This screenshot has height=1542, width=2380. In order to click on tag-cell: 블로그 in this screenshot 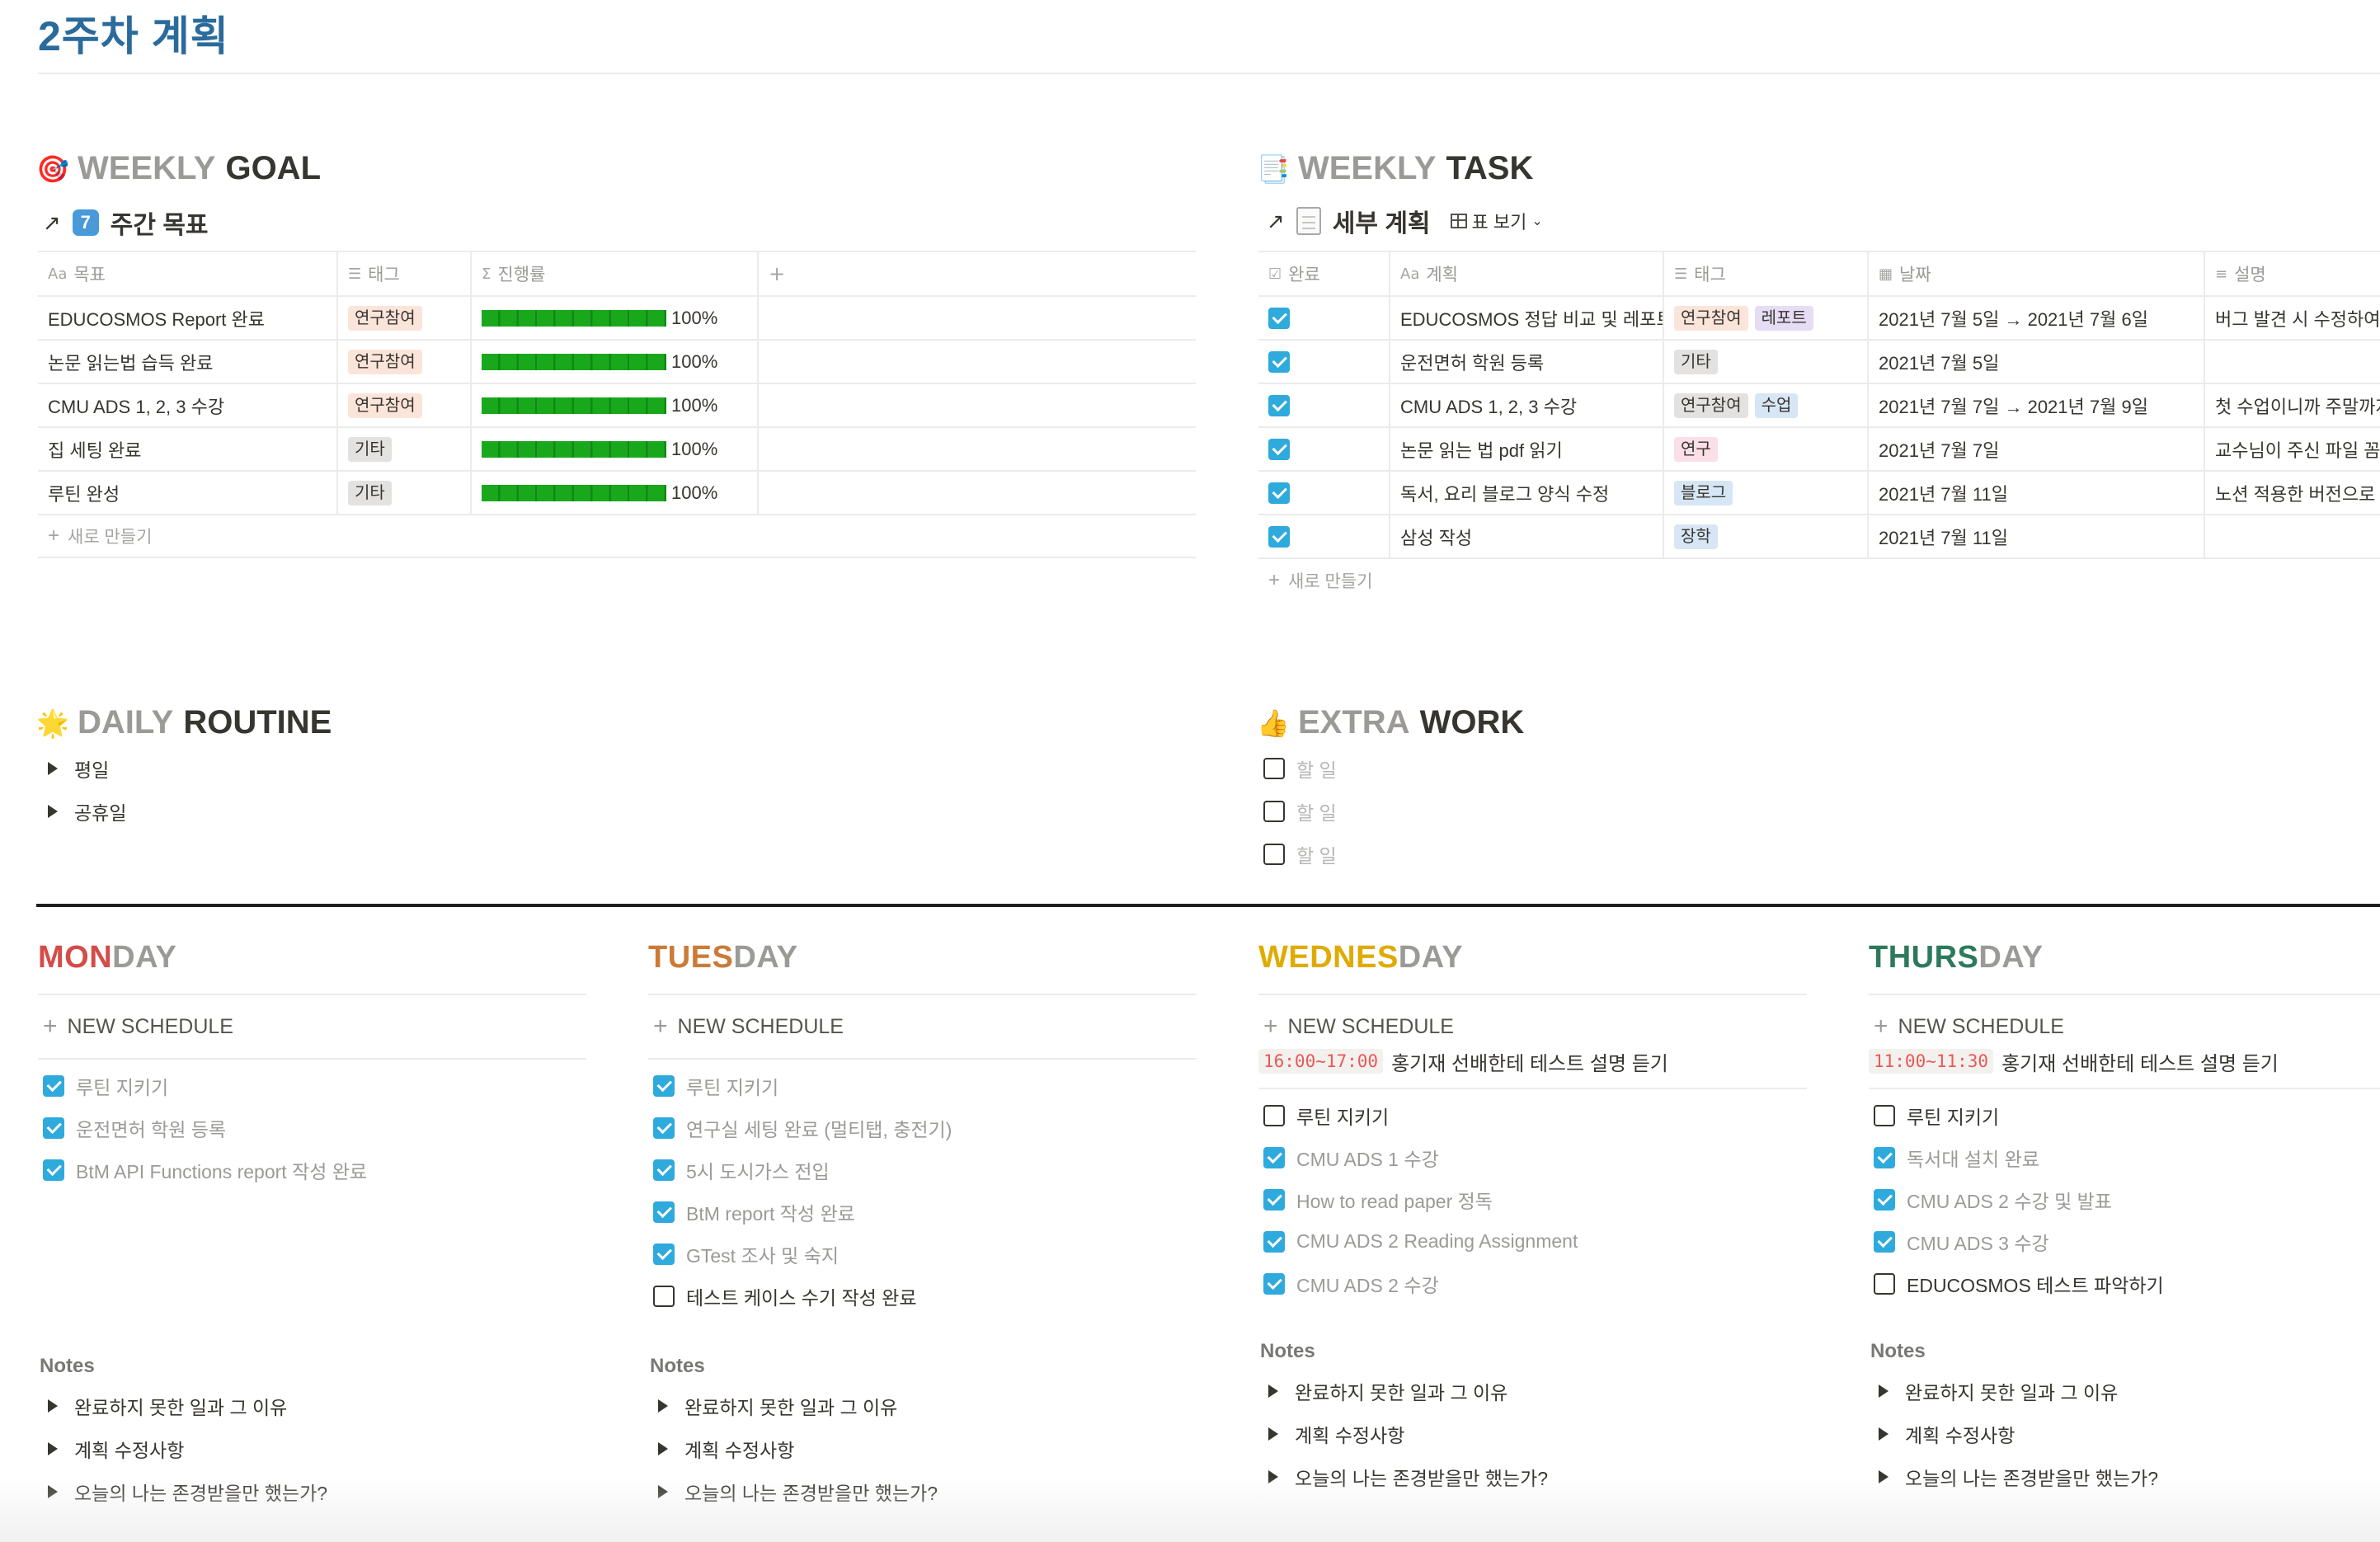, I will do `click(1766, 493)`.